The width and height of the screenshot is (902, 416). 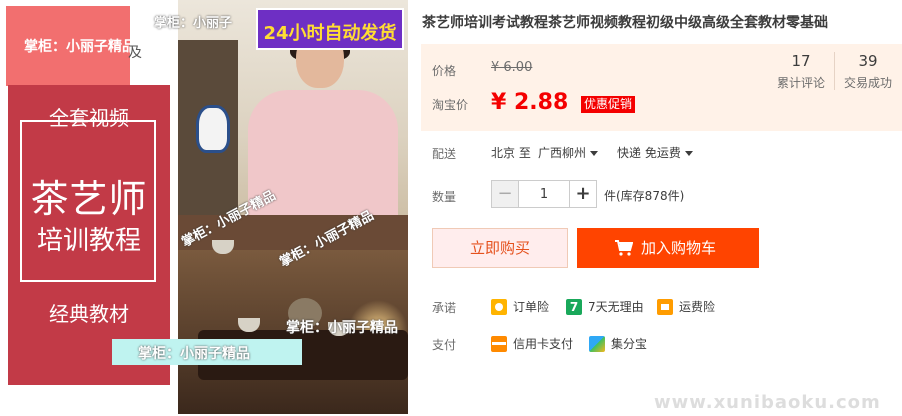 What do you see at coordinates (597, 343) in the screenshot?
I see `jifenbao-icon` at bounding box center [597, 343].